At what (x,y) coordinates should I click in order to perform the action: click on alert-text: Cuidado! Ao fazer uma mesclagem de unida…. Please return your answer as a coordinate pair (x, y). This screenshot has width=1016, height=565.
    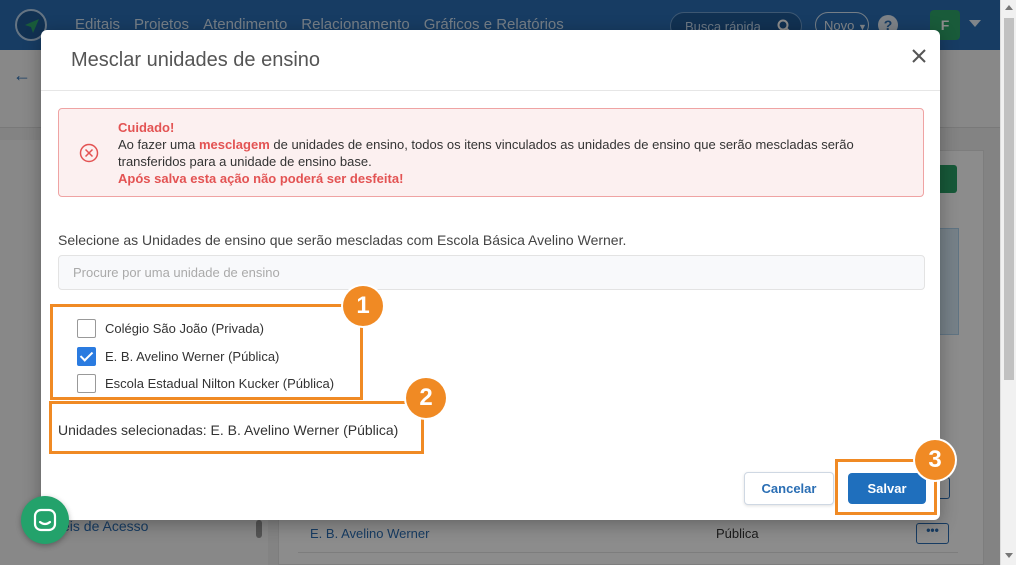
    Looking at the image, I should click on (513, 153).